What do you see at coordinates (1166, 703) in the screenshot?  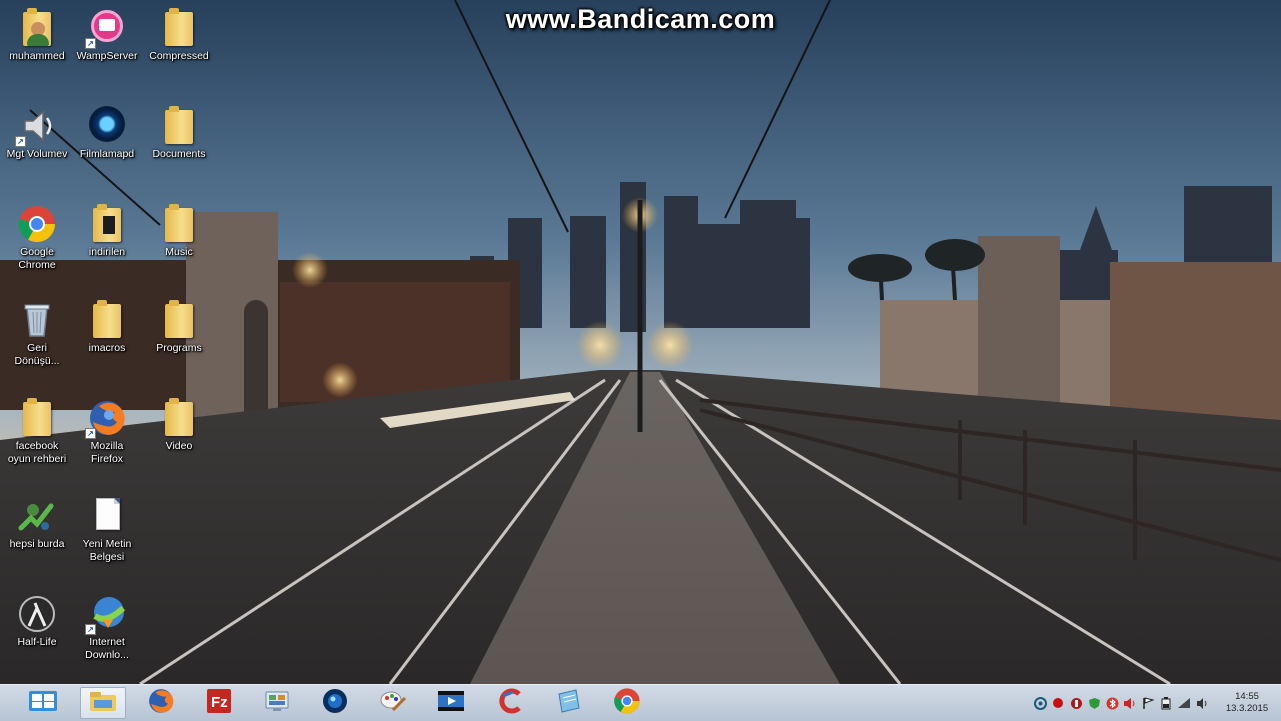 I see `battery-icon` at bounding box center [1166, 703].